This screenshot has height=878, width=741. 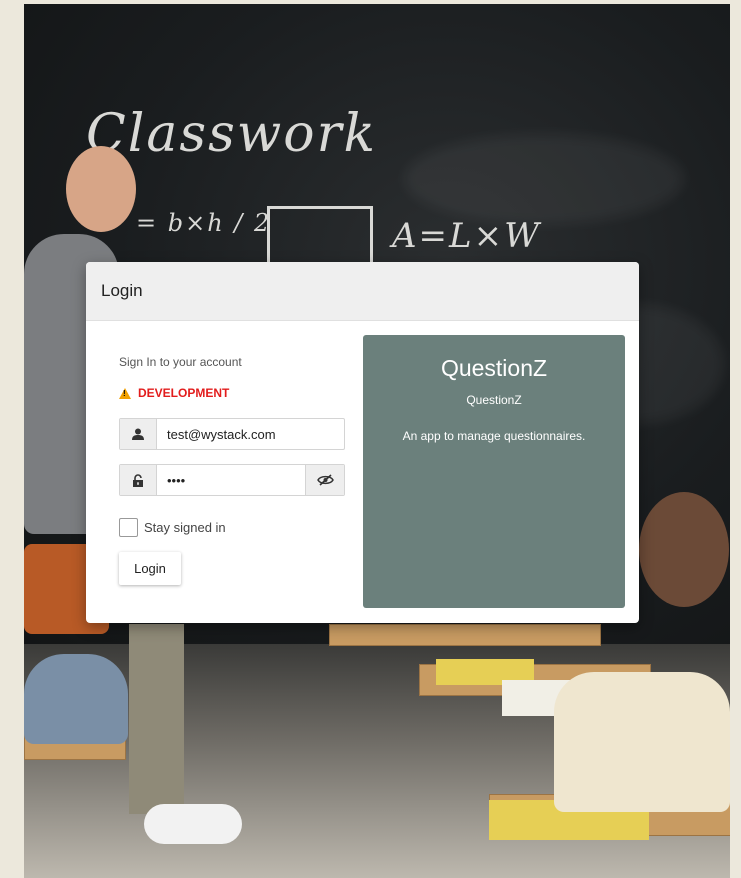 What do you see at coordinates (184, 393) in the screenshot?
I see `environment-label: DEVELOPMENT` at bounding box center [184, 393].